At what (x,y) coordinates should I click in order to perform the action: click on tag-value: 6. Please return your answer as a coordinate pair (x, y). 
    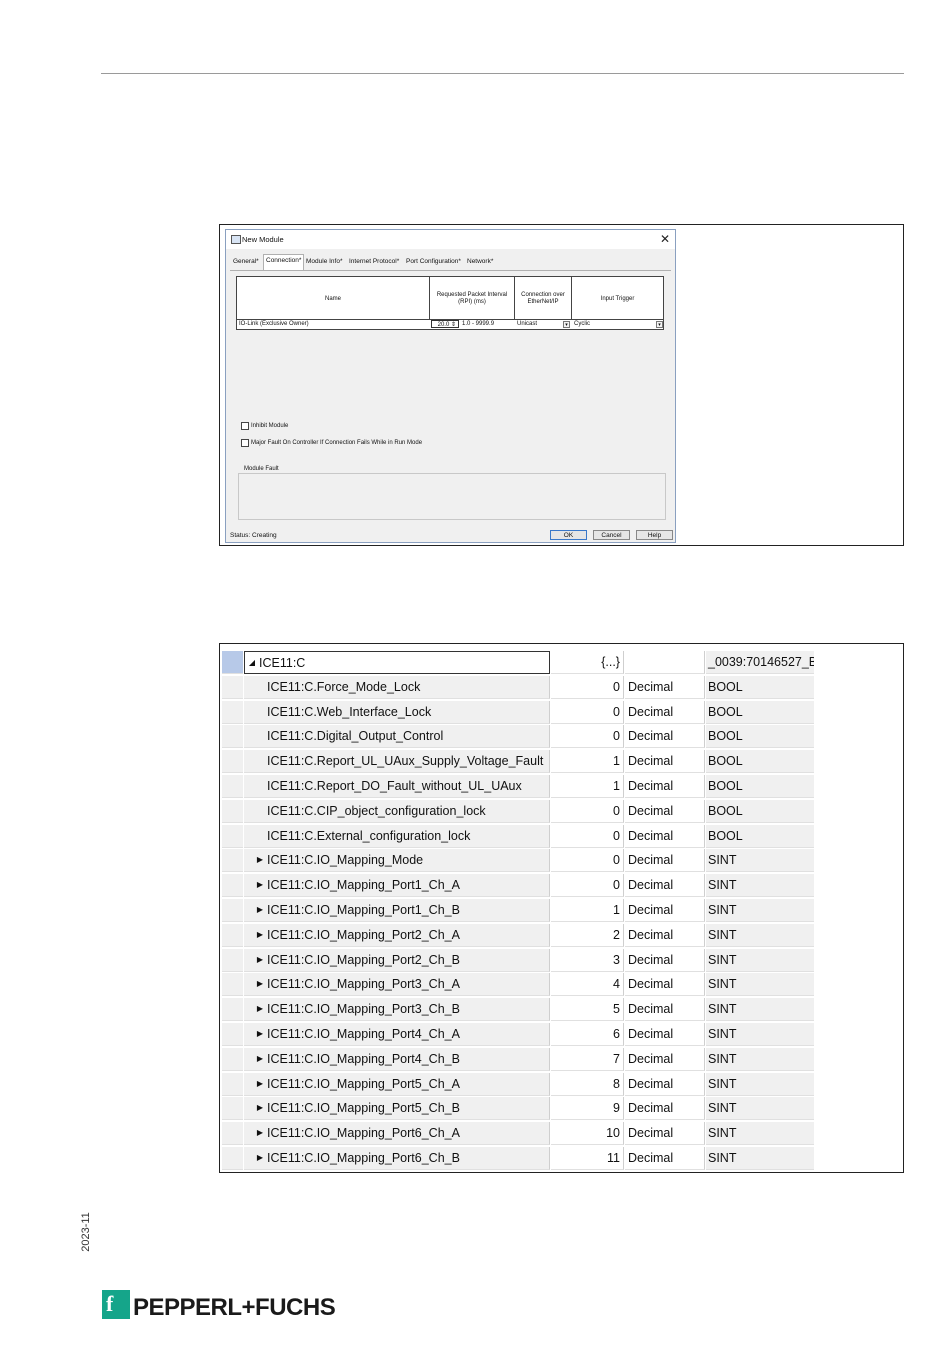
    Looking at the image, I should click on (587, 1034).